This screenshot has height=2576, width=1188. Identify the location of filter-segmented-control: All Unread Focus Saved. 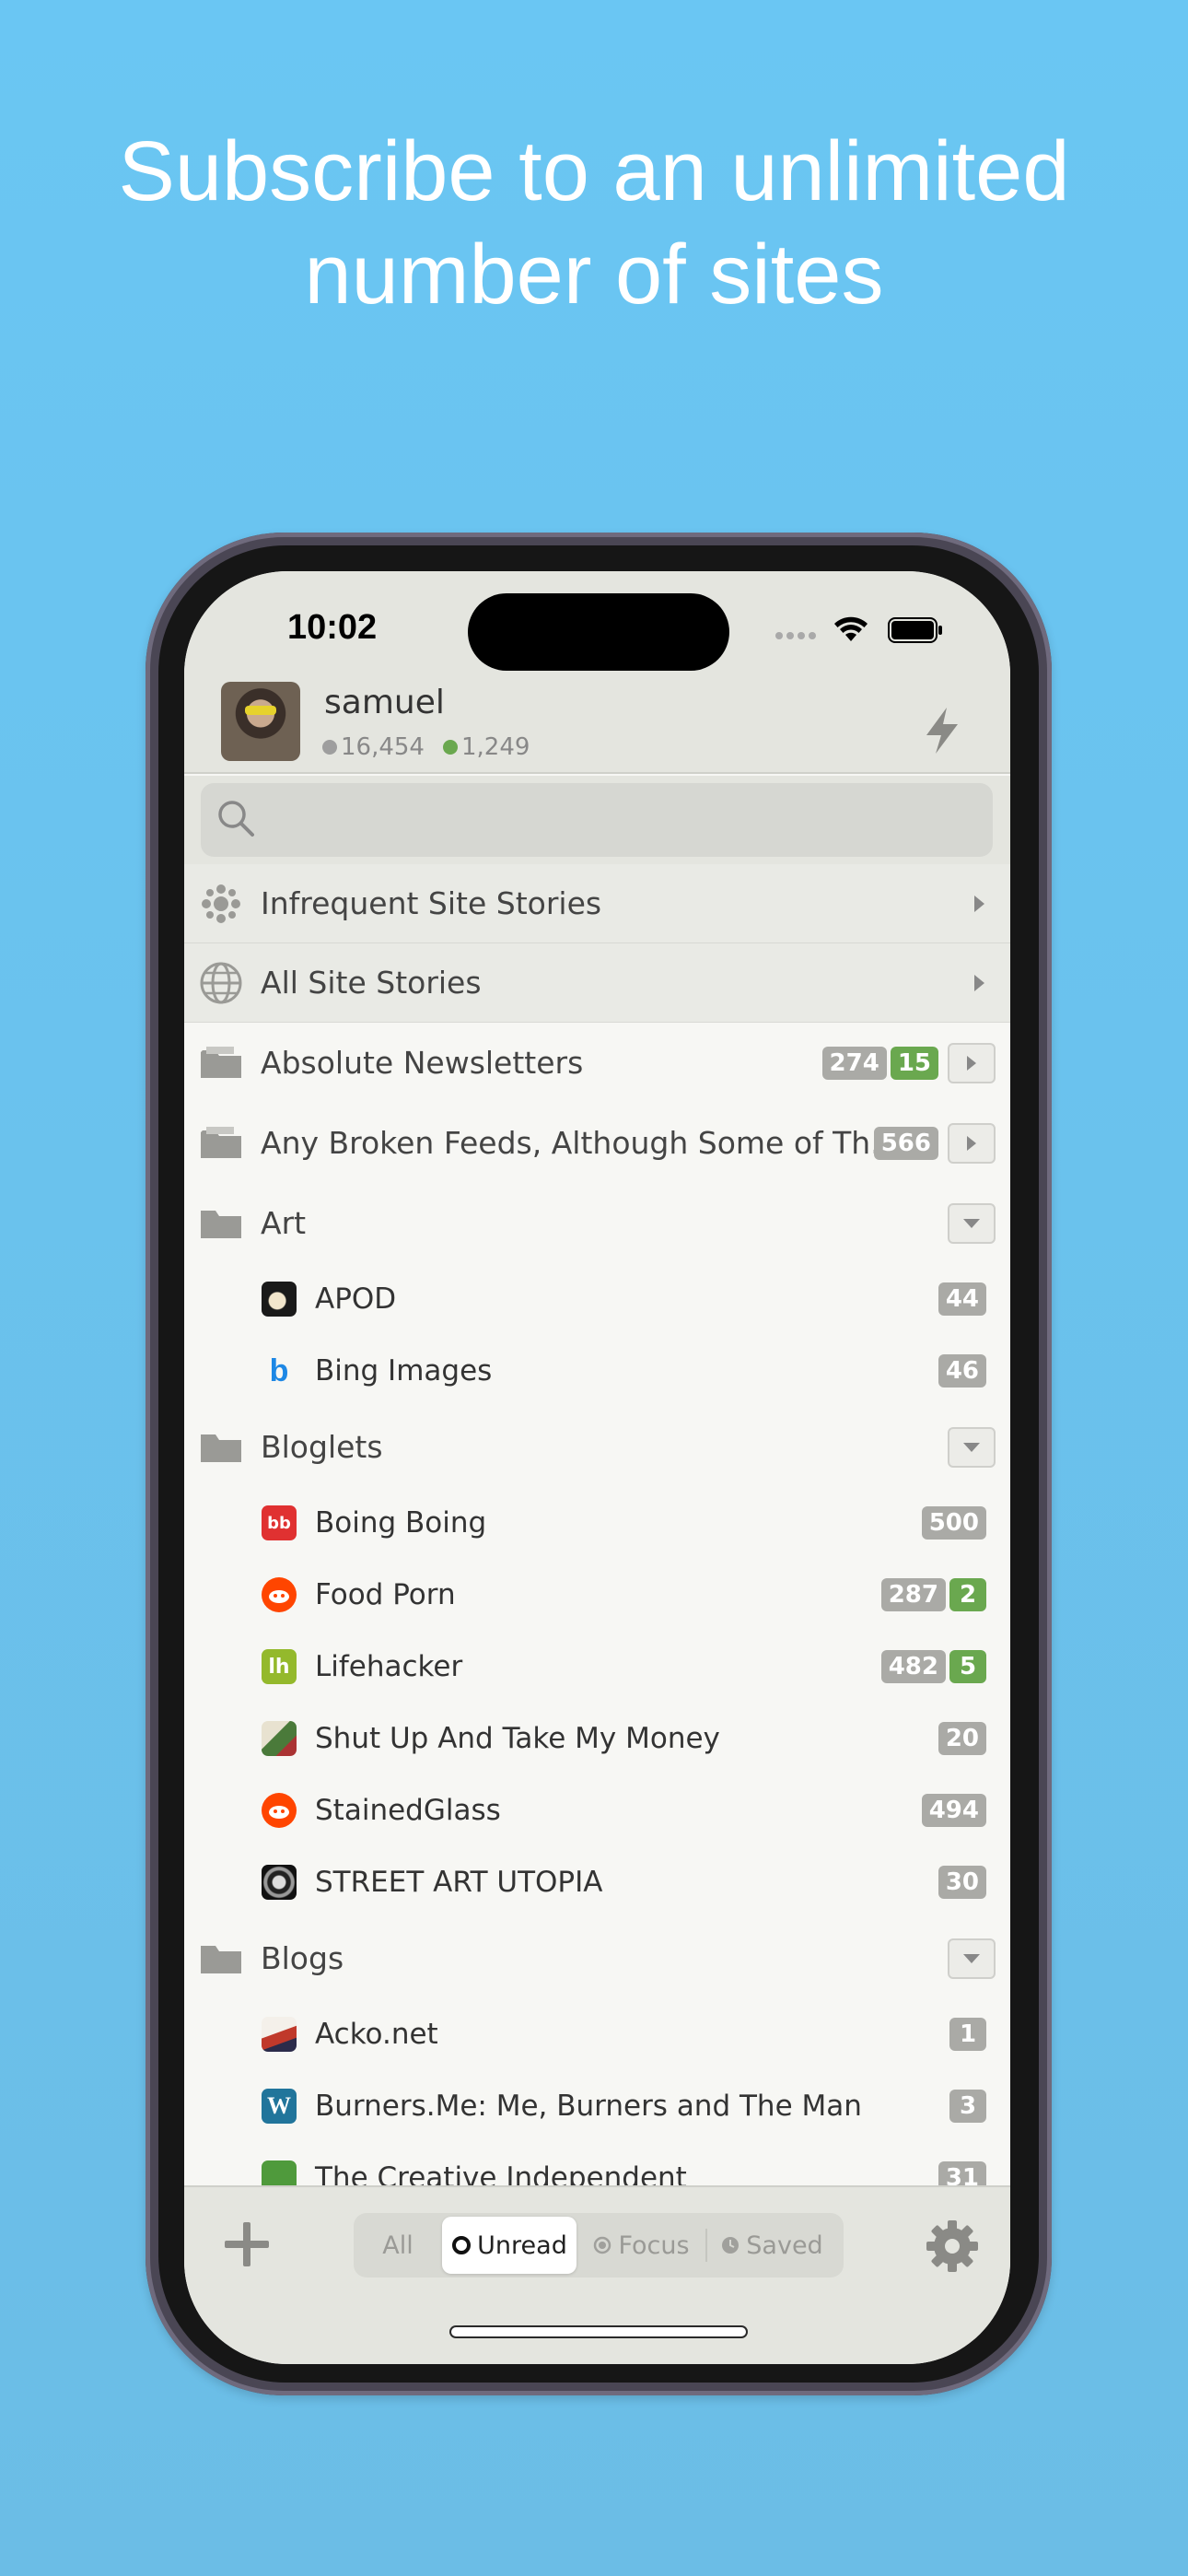
(599, 2245).